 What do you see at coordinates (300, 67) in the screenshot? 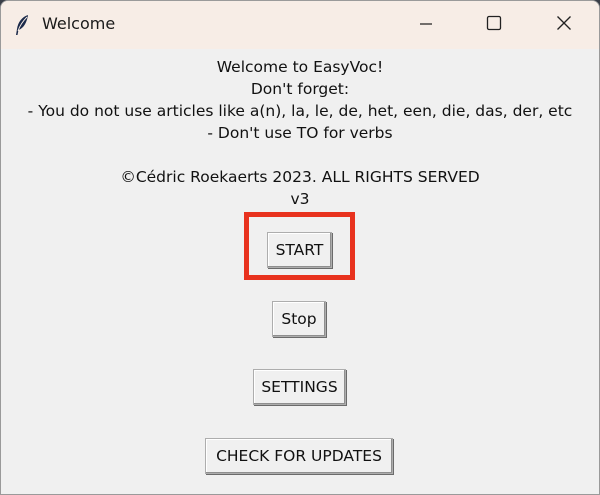
I see `welcome-line: Welcome to EasyVoc!` at bounding box center [300, 67].